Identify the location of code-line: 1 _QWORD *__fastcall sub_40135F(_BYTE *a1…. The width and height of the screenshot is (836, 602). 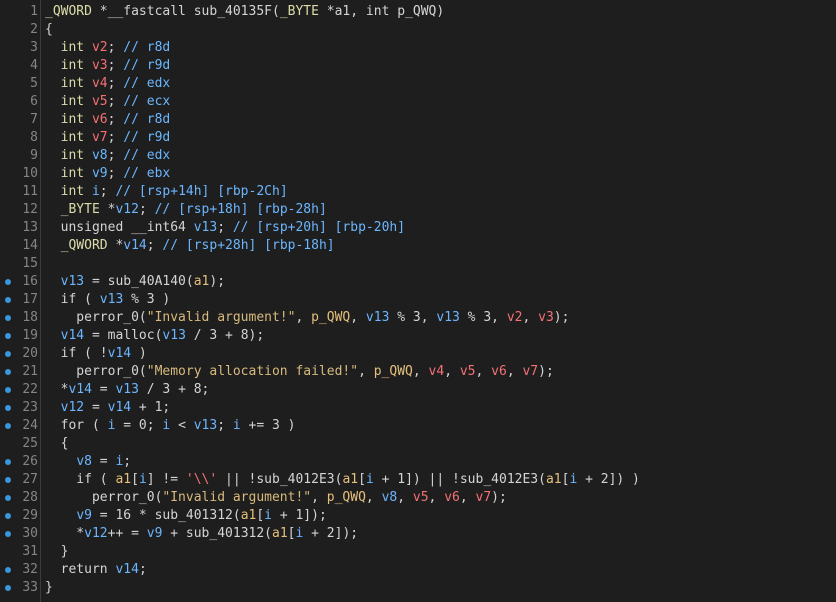
(418, 12).